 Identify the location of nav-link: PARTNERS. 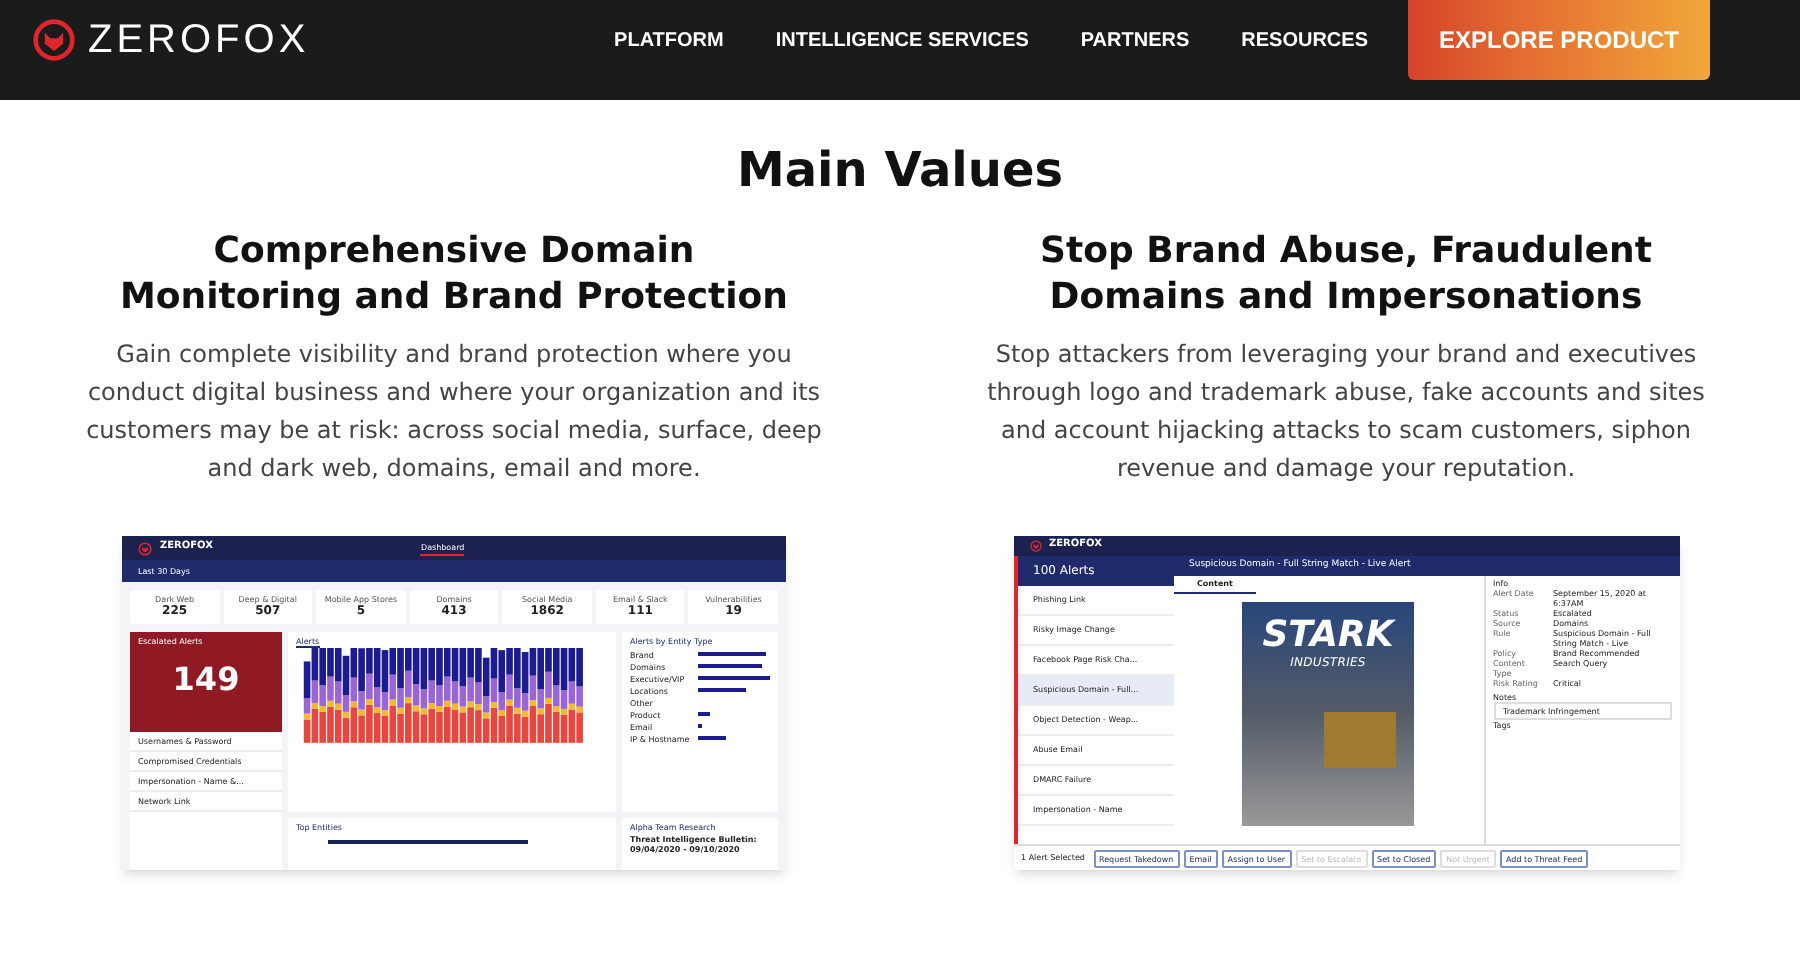
(1135, 40).